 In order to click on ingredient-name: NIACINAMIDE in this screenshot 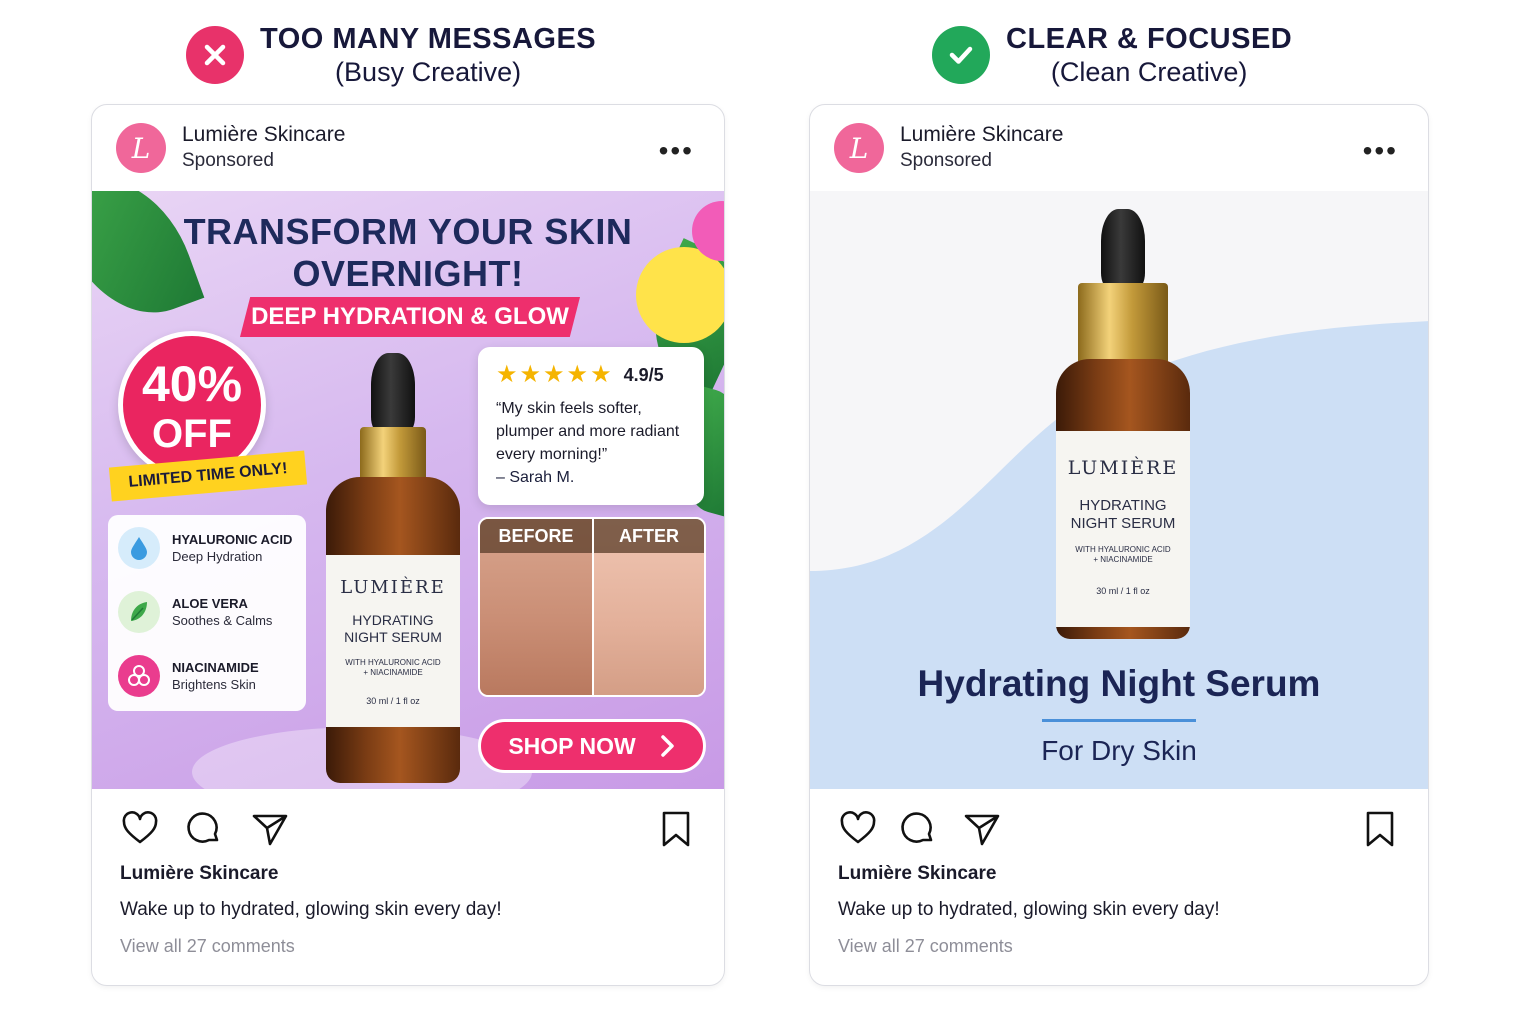, I will do `click(215, 667)`.